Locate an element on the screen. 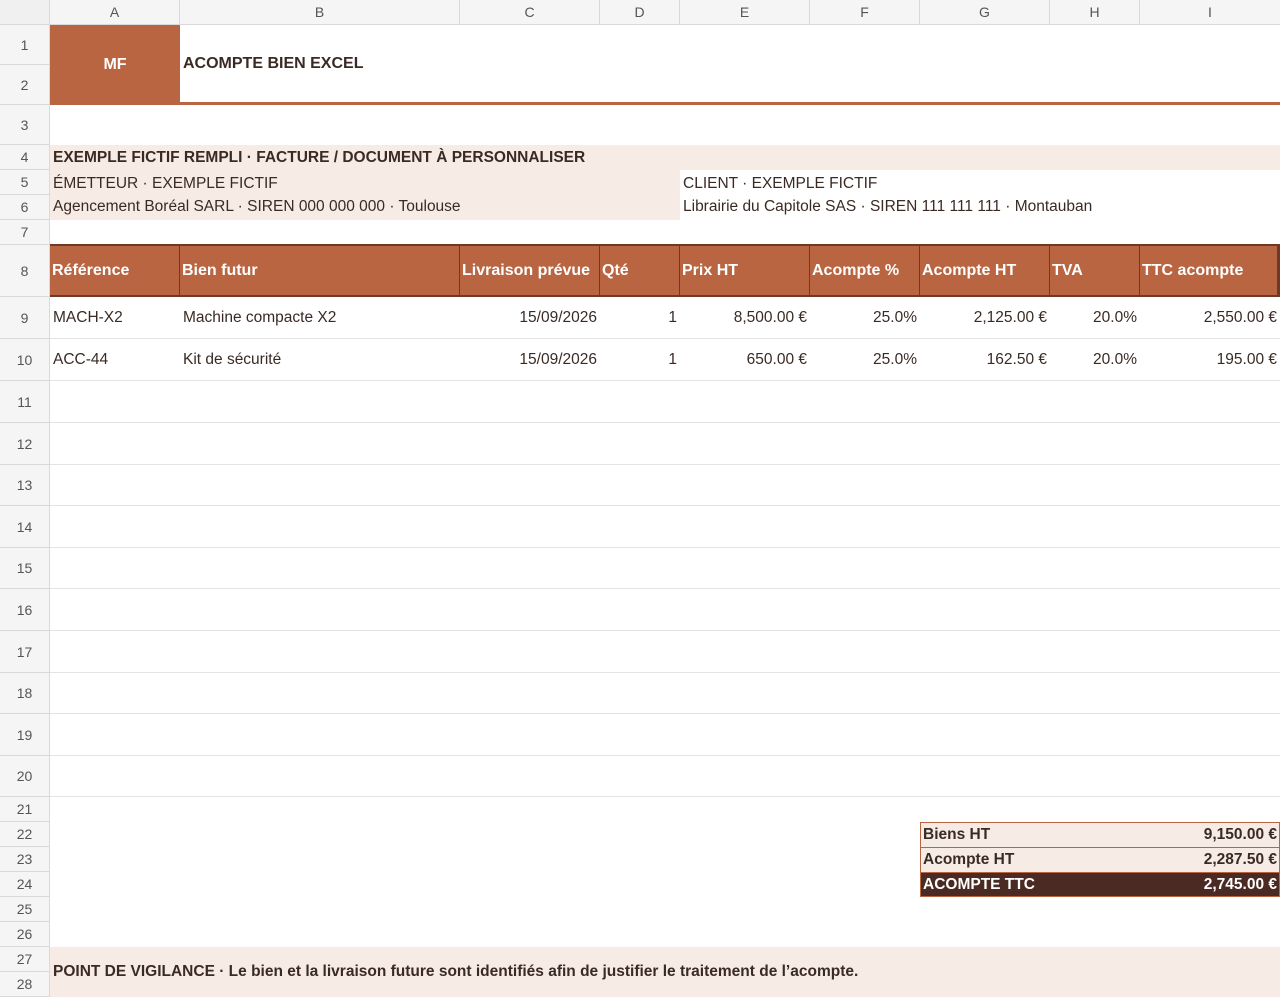  row-header-24: 24 is located at coordinates (25, 884).